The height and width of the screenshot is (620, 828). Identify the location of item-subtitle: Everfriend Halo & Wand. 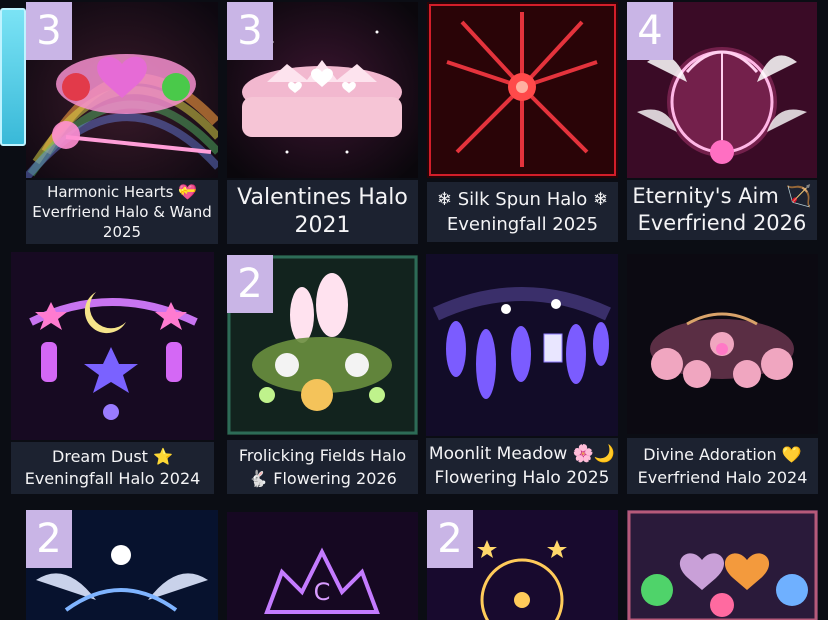
(122, 212).